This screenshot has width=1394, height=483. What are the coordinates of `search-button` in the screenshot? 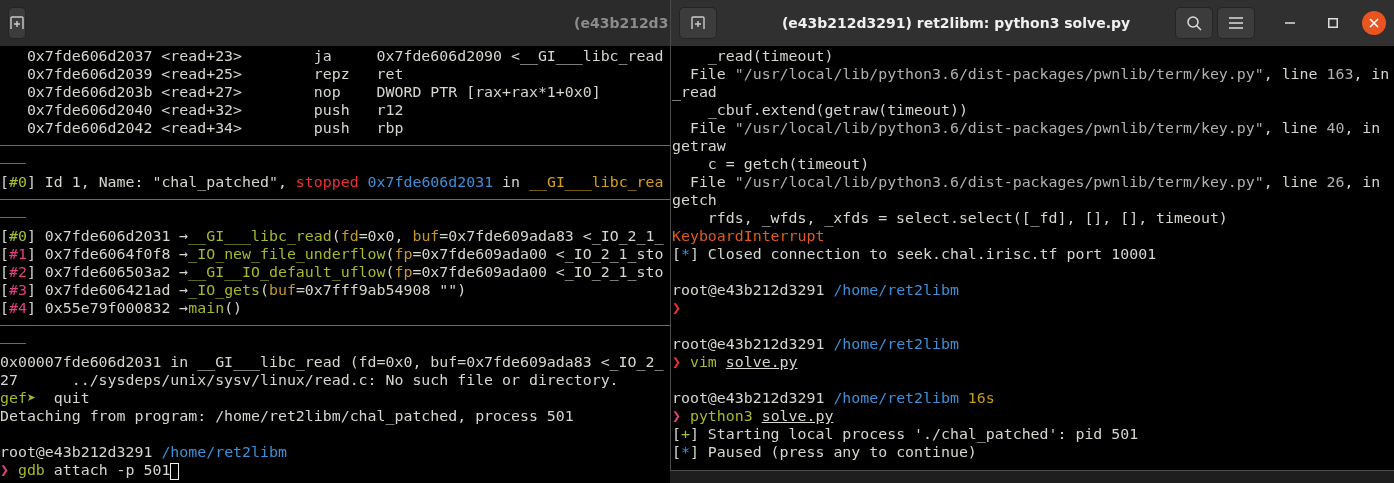 It's located at (1194, 23).